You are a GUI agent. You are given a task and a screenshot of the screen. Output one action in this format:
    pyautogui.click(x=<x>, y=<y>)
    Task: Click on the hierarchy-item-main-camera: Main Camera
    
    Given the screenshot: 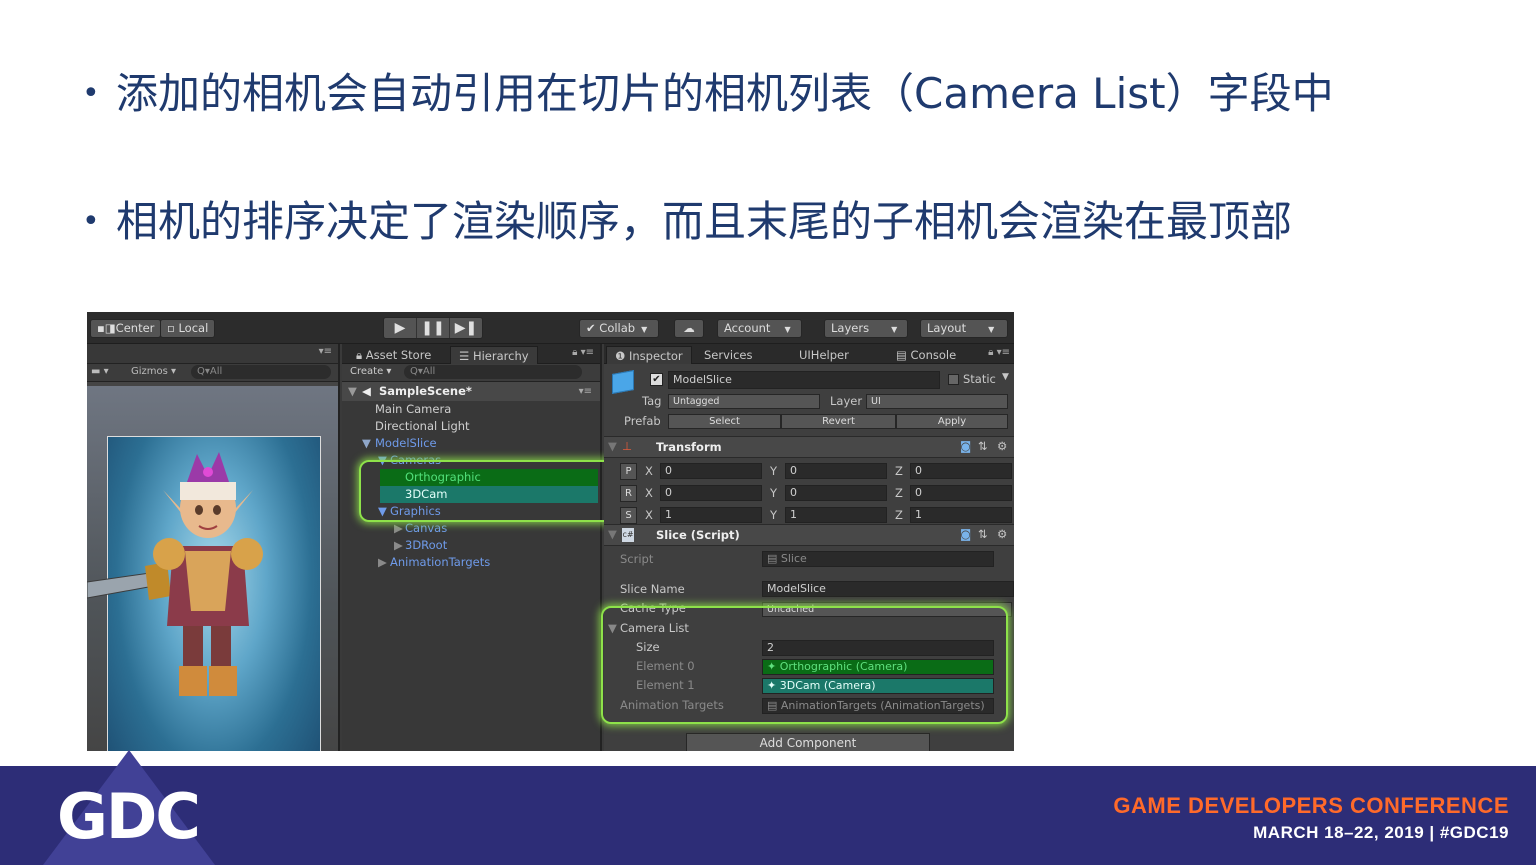 What is the action you would take?
    pyautogui.click(x=471, y=409)
    